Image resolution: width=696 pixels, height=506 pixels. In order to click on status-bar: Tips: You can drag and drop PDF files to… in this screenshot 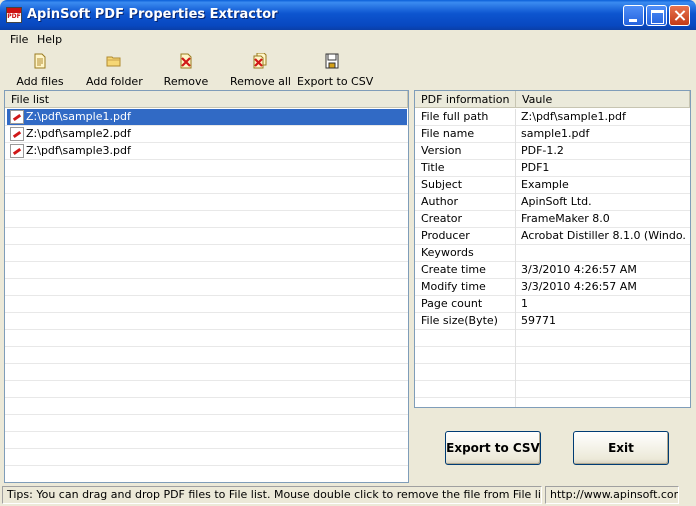, I will do `click(348, 495)`.